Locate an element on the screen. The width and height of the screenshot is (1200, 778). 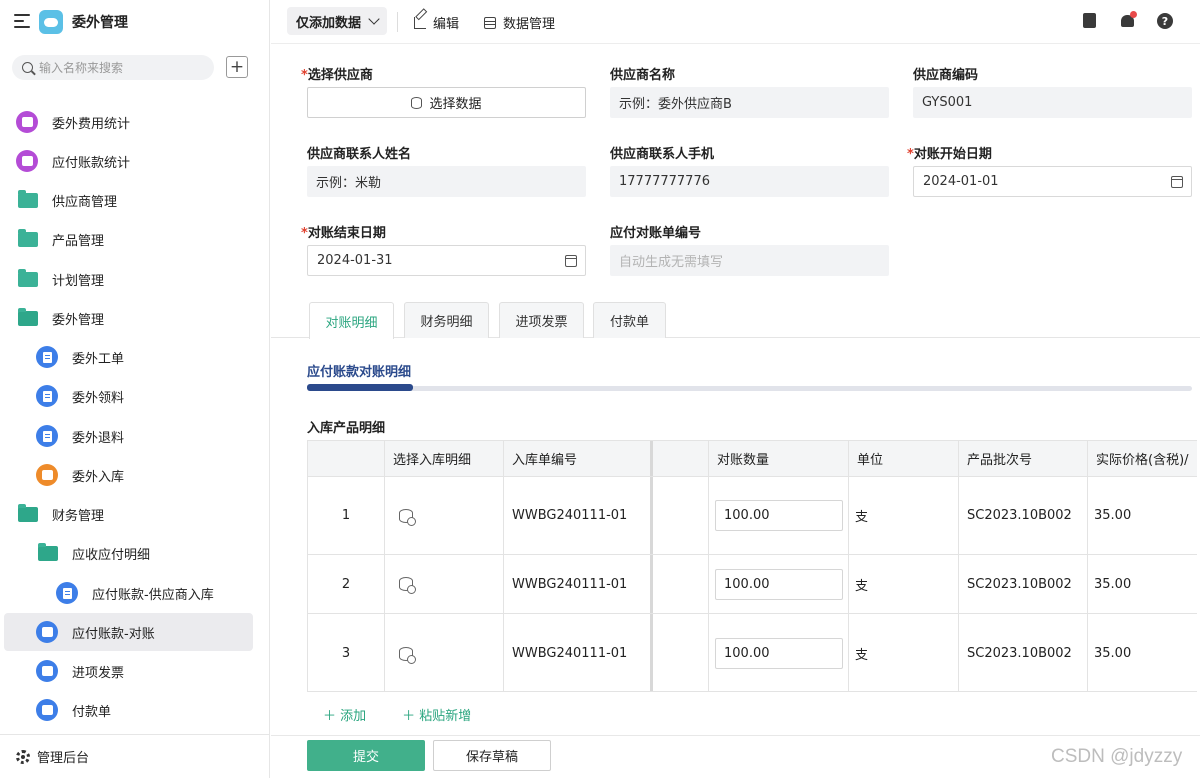
sidebar-item-payable-reconciliation: 应付账款-对账 is located at coordinates (128, 632).